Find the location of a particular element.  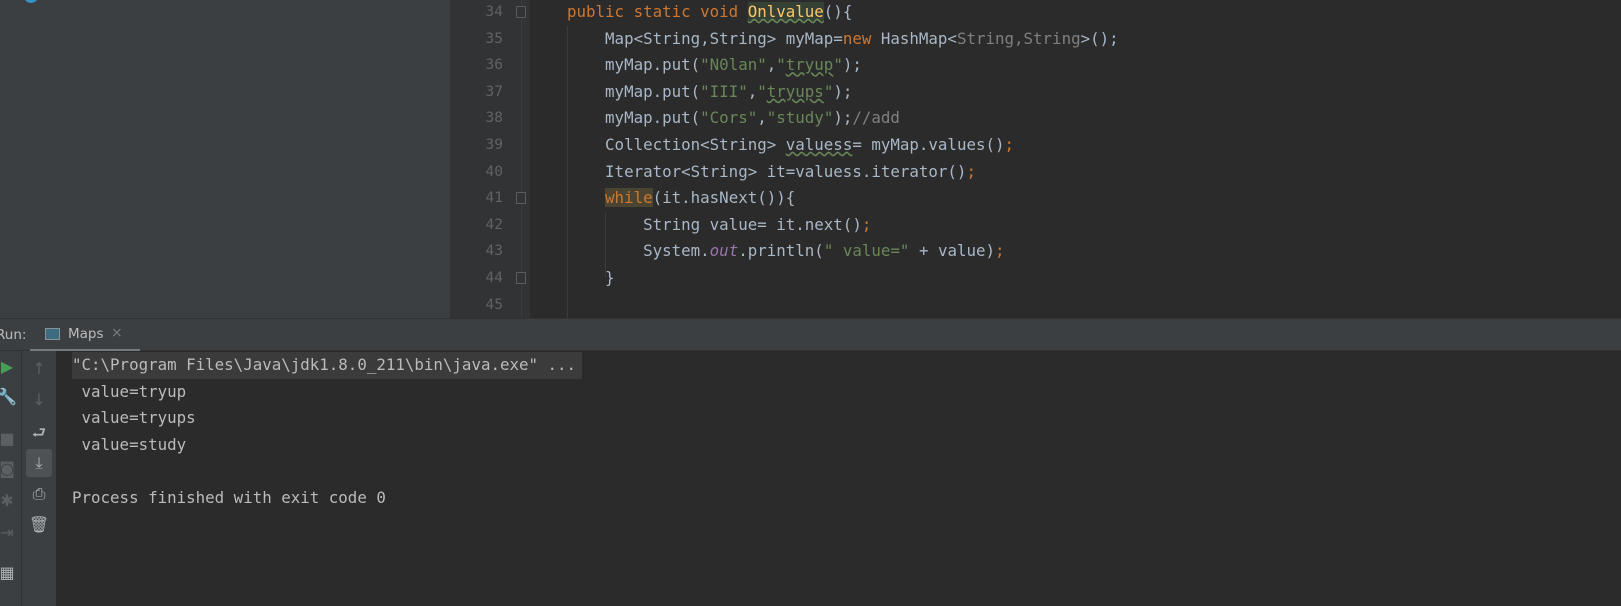

code-line: System.out.println(" value=" + value); is located at coordinates (786, 251).